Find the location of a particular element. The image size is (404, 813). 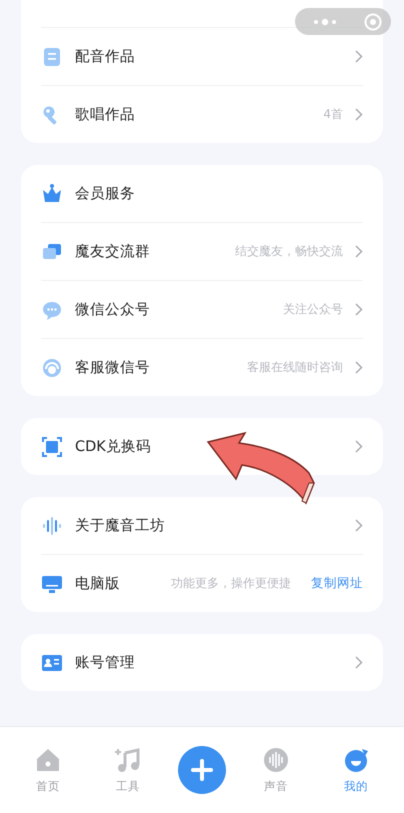

menu-label: 关于魔音工坊 is located at coordinates (120, 525).